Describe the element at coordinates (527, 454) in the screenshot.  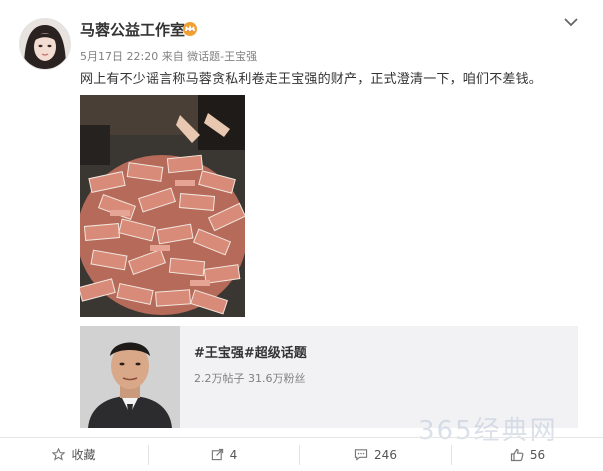
I see `like-button: 56` at that location.